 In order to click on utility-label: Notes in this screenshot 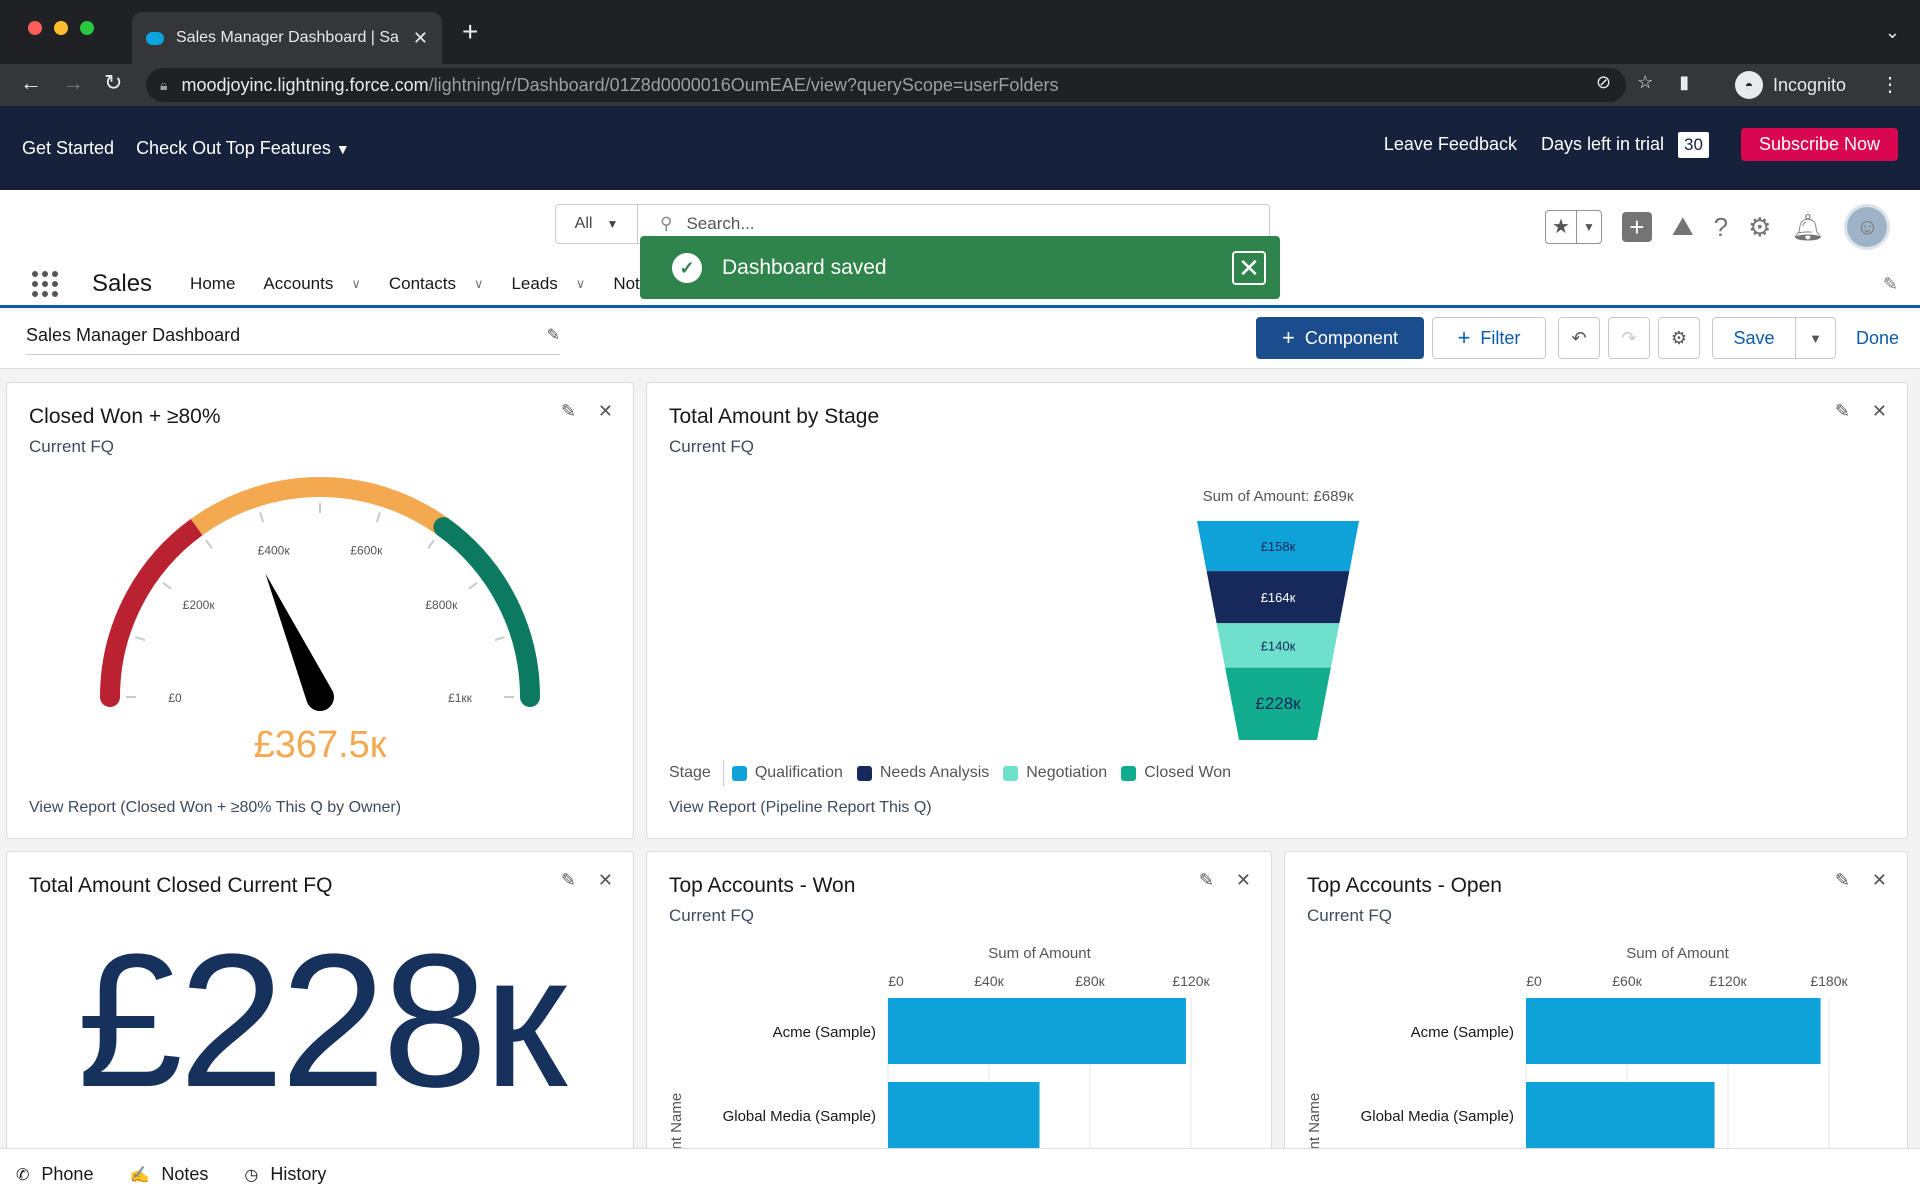, I will do `click(185, 1174)`.